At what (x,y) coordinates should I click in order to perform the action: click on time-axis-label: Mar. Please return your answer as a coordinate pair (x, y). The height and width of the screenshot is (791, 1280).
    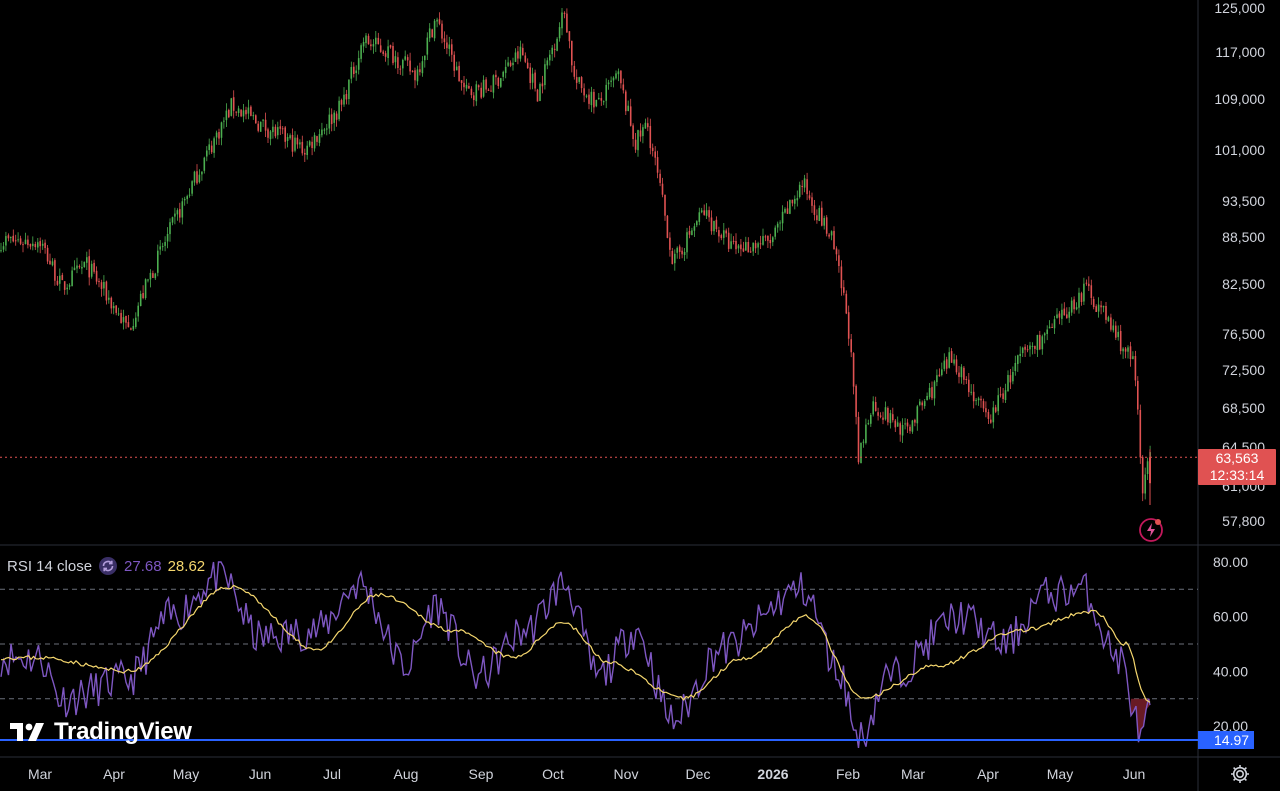
    Looking at the image, I should click on (40, 774).